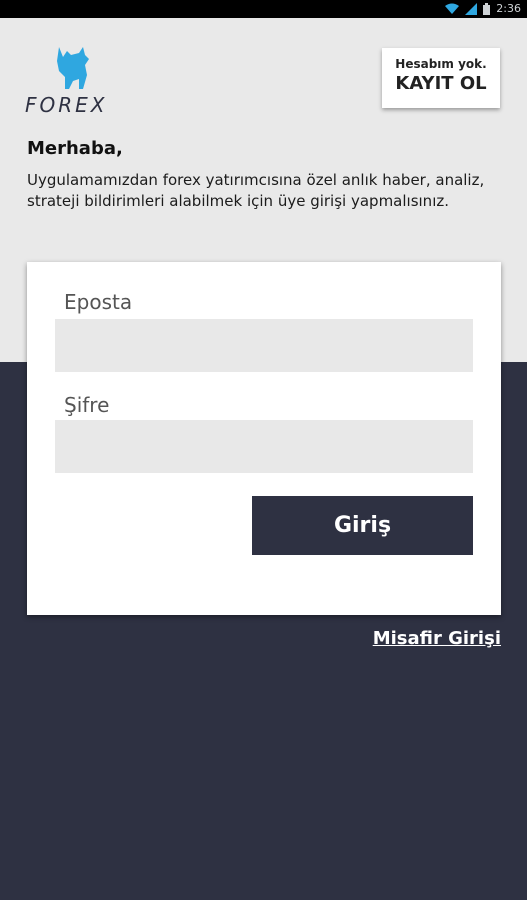 The height and width of the screenshot is (900, 527). What do you see at coordinates (264, 446) in the screenshot?
I see `password-field` at bounding box center [264, 446].